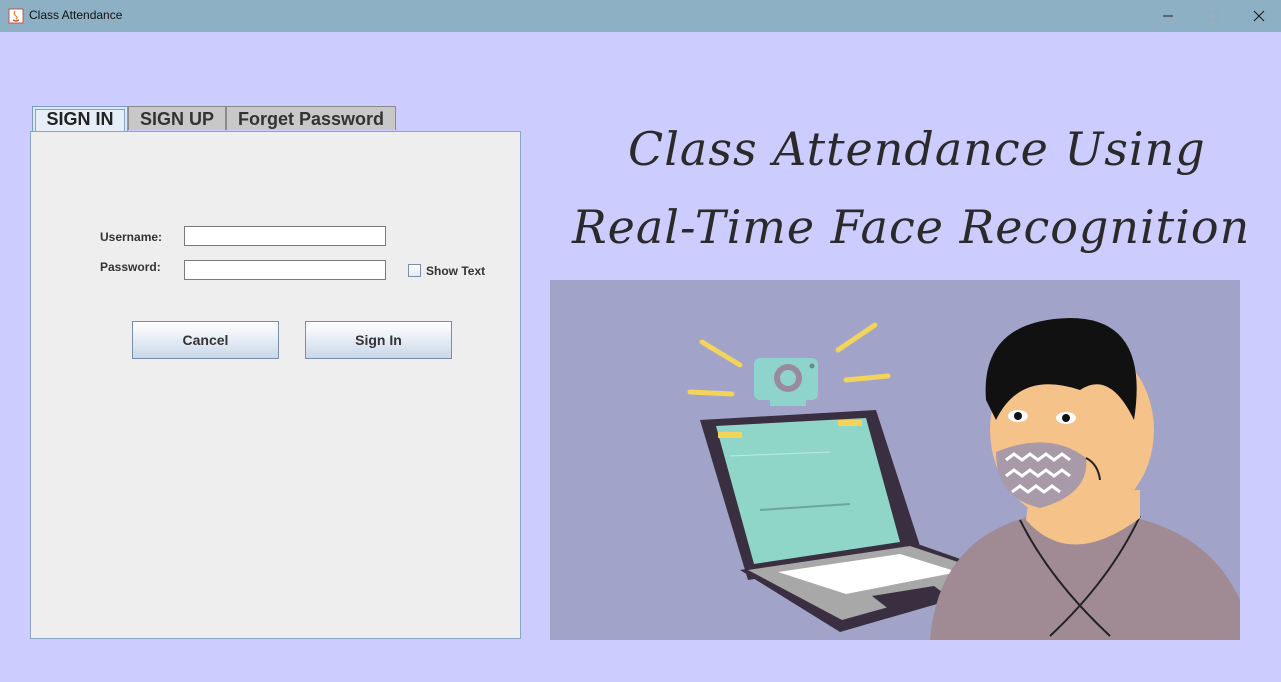 The width and height of the screenshot is (1281, 682). Describe the element at coordinates (130, 267) in the screenshot. I see `password-label: Password:` at that location.